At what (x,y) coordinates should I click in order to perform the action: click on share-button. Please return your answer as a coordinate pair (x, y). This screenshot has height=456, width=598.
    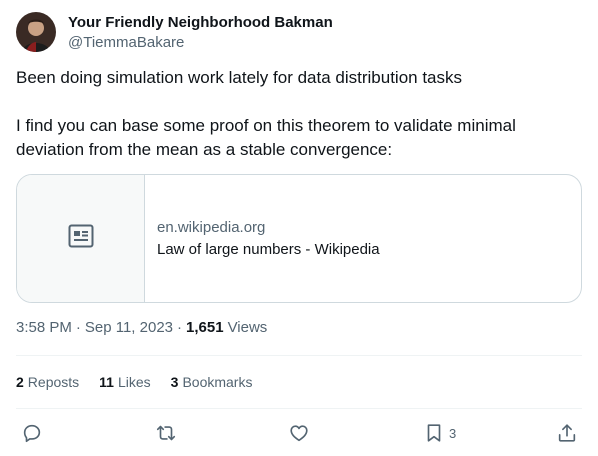
    Looking at the image, I should click on (567, 433).